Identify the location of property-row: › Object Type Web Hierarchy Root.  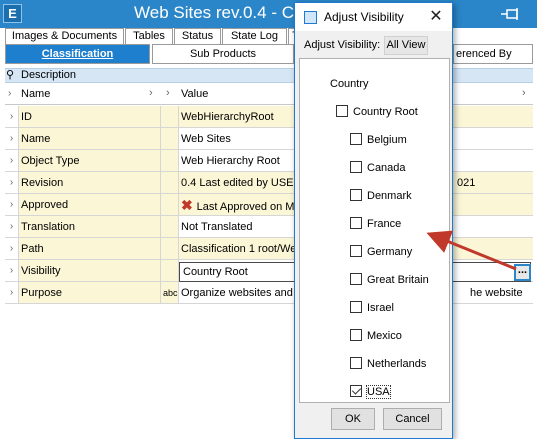
(269, 161).